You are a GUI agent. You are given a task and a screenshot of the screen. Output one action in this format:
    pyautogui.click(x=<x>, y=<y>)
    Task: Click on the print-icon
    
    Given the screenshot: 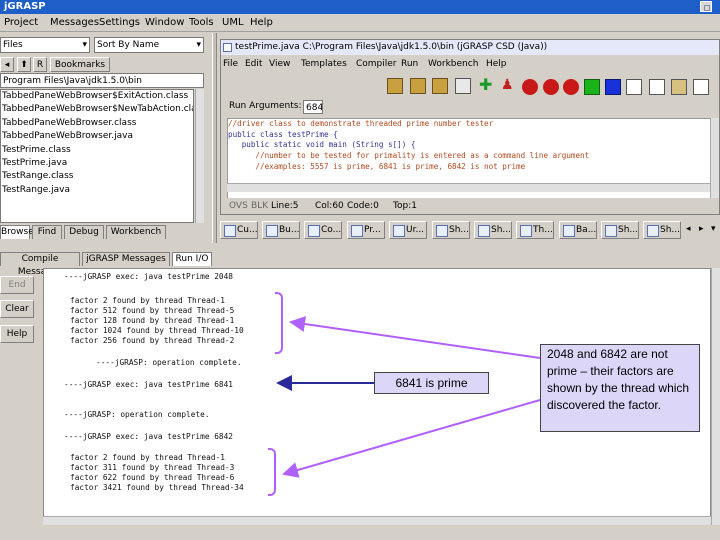 What is the action you would take?
    pyautogui.click(x=463, y=86)
    